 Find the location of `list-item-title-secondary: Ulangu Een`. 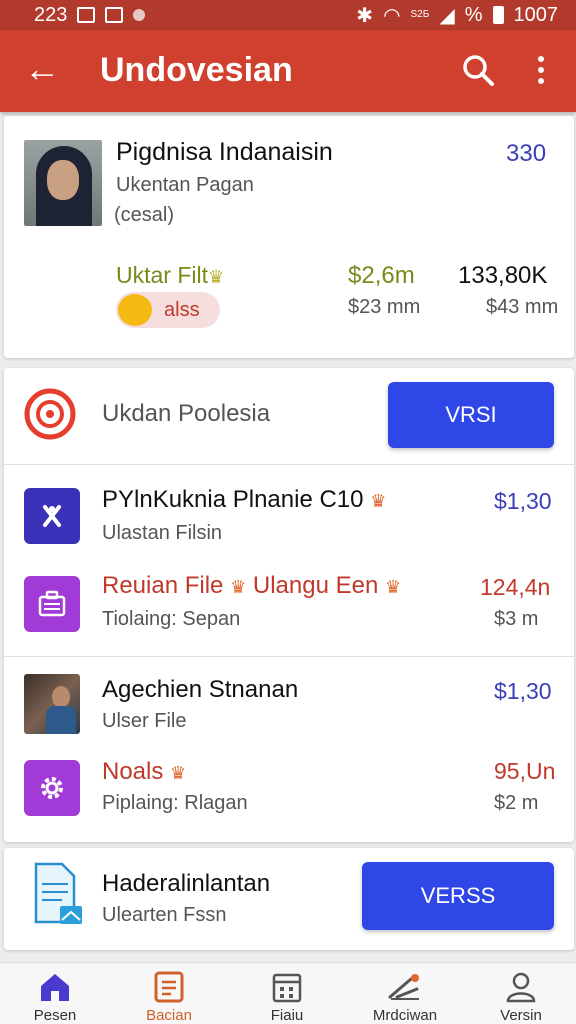

list-item-title-secondary: Ulangu Een is located at coordinates (315, 585).